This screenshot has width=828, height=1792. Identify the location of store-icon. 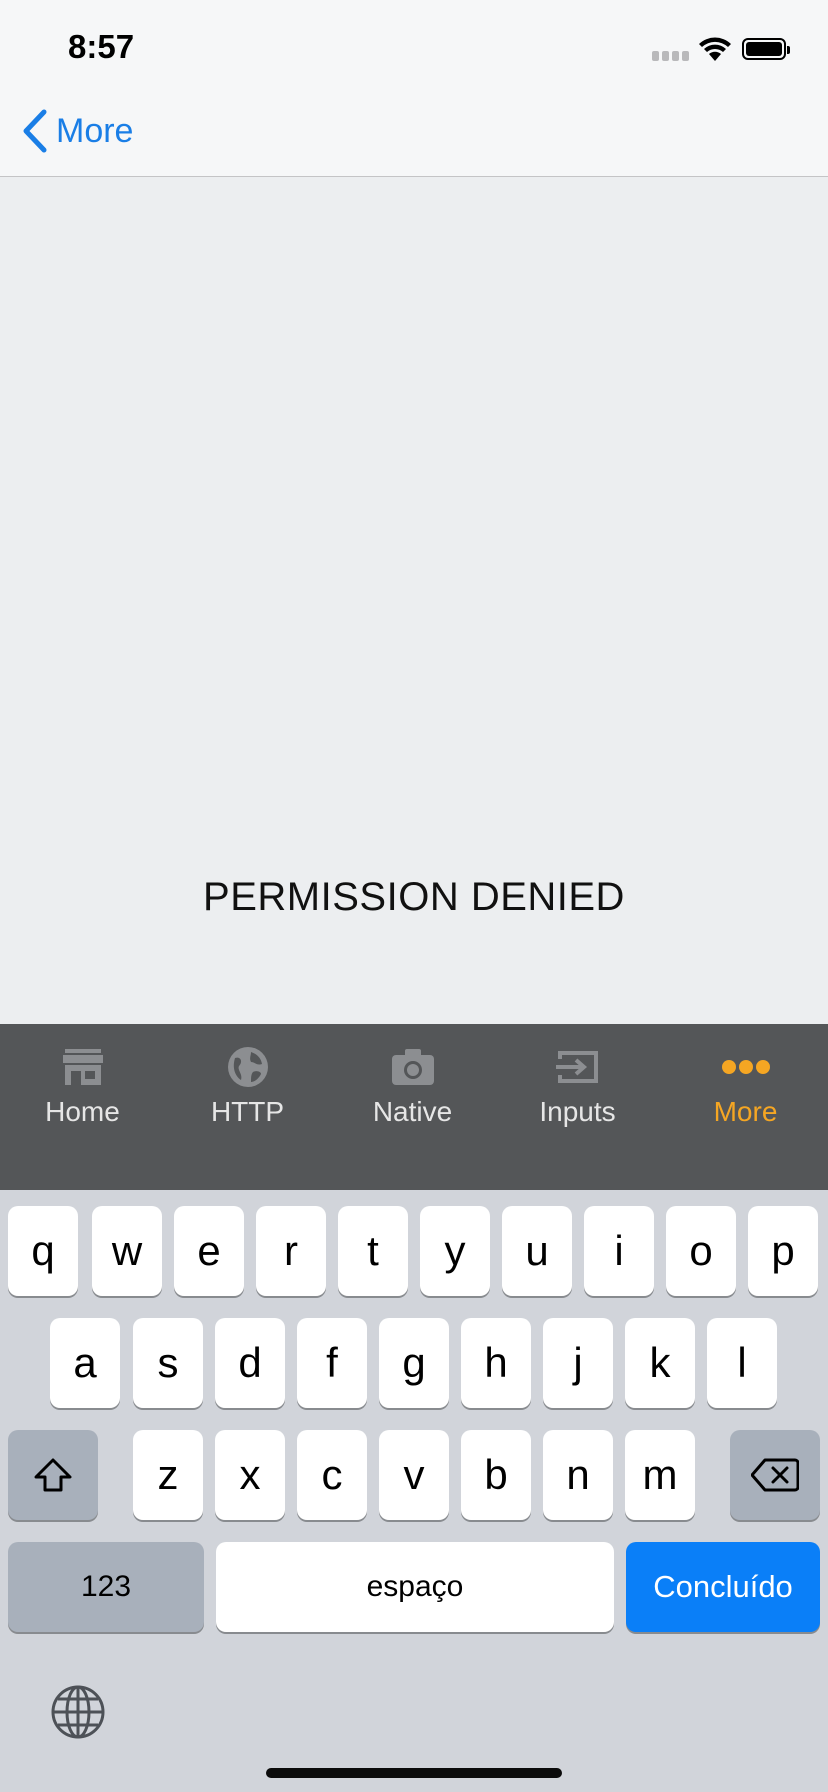
(82, 1067).